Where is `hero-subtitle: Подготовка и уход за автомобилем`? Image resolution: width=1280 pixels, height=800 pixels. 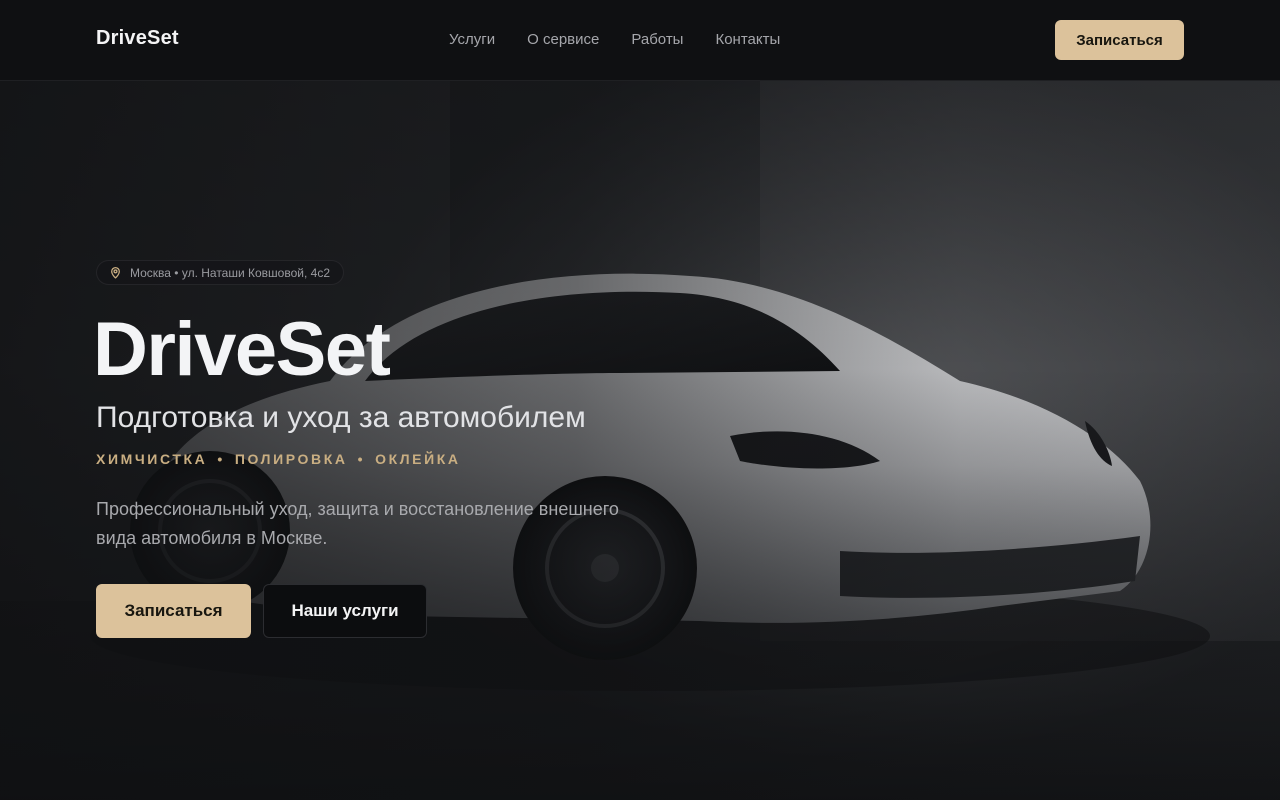 hero-subtitle: Подготовка и уход за автомобилем is located at coordinates (341, 417).